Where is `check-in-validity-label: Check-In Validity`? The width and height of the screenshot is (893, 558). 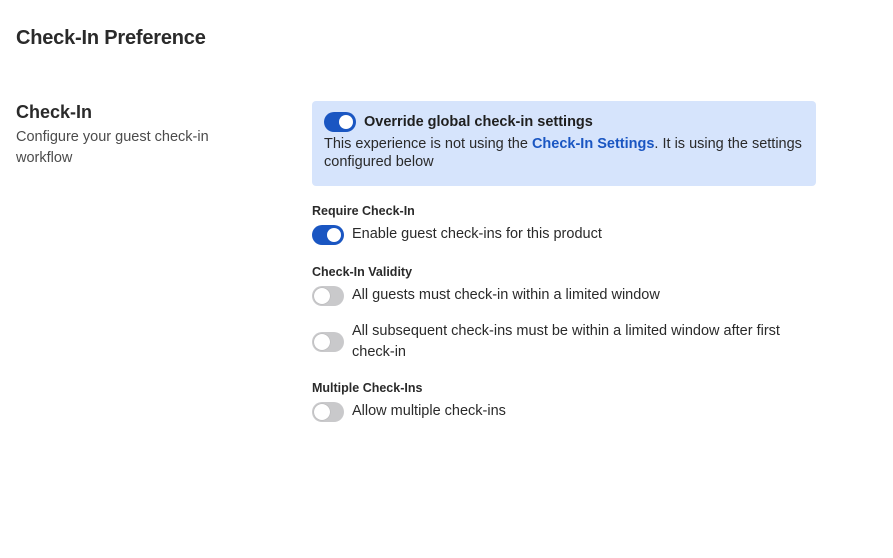
check-in-validity-label: Check-In Validity is located at coordinates (362, 272).